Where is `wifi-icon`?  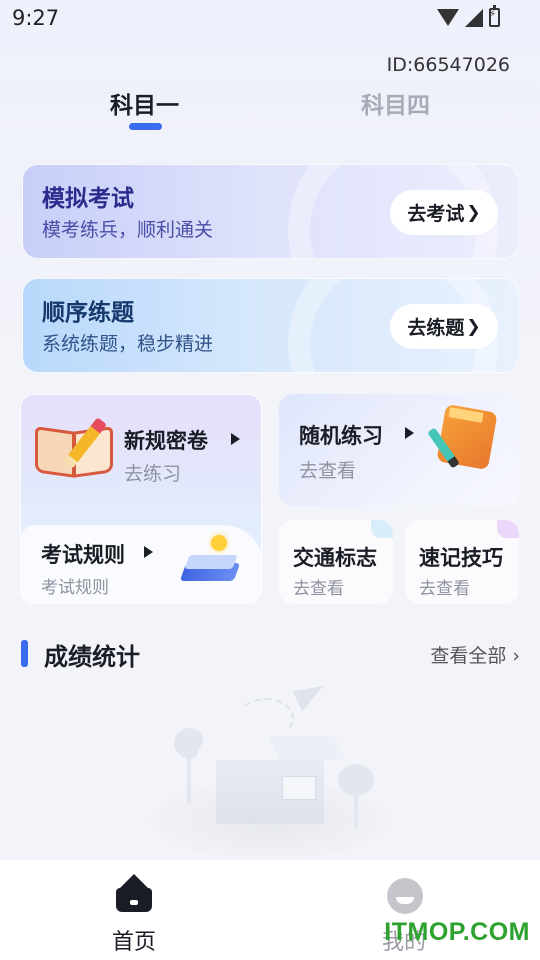
wifi-icon is located at coordinates (448, 17).